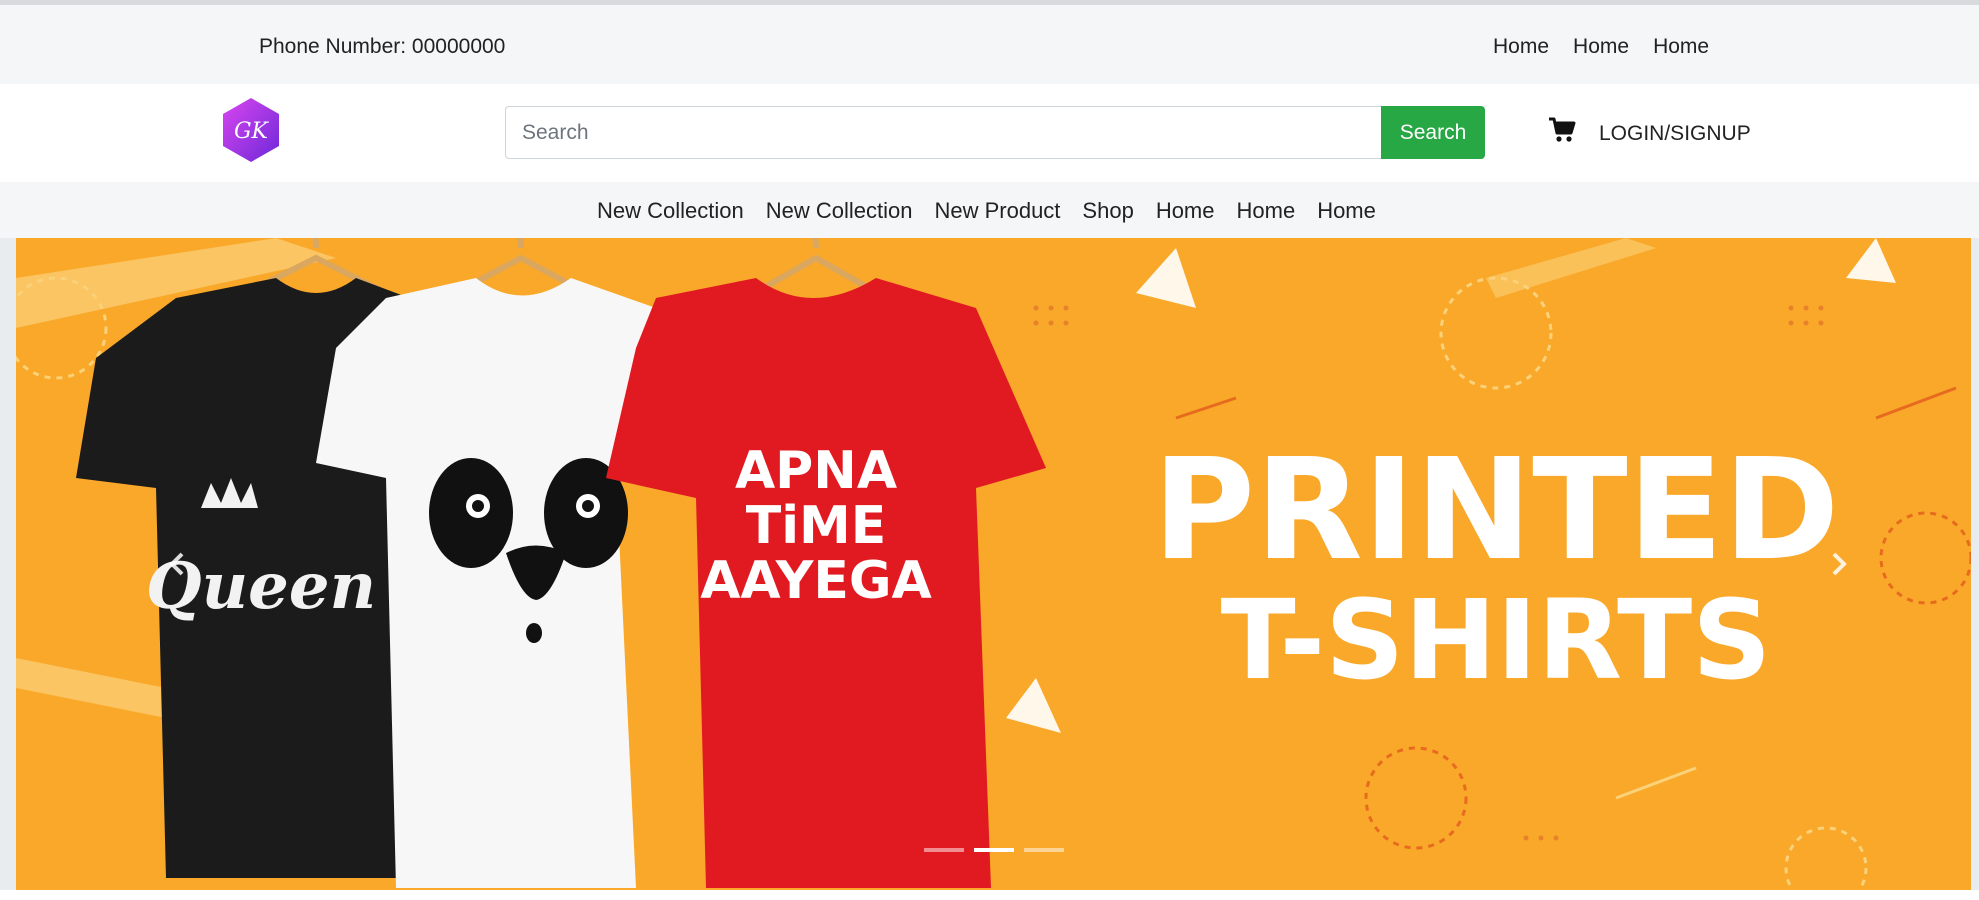 The width and height of the screenshot is (1979, 900). What do you see at coordinates (382, 46) in the screenshot?
I see `phone-number: Phone Number: 00000000` at bounding box center [382, 46].